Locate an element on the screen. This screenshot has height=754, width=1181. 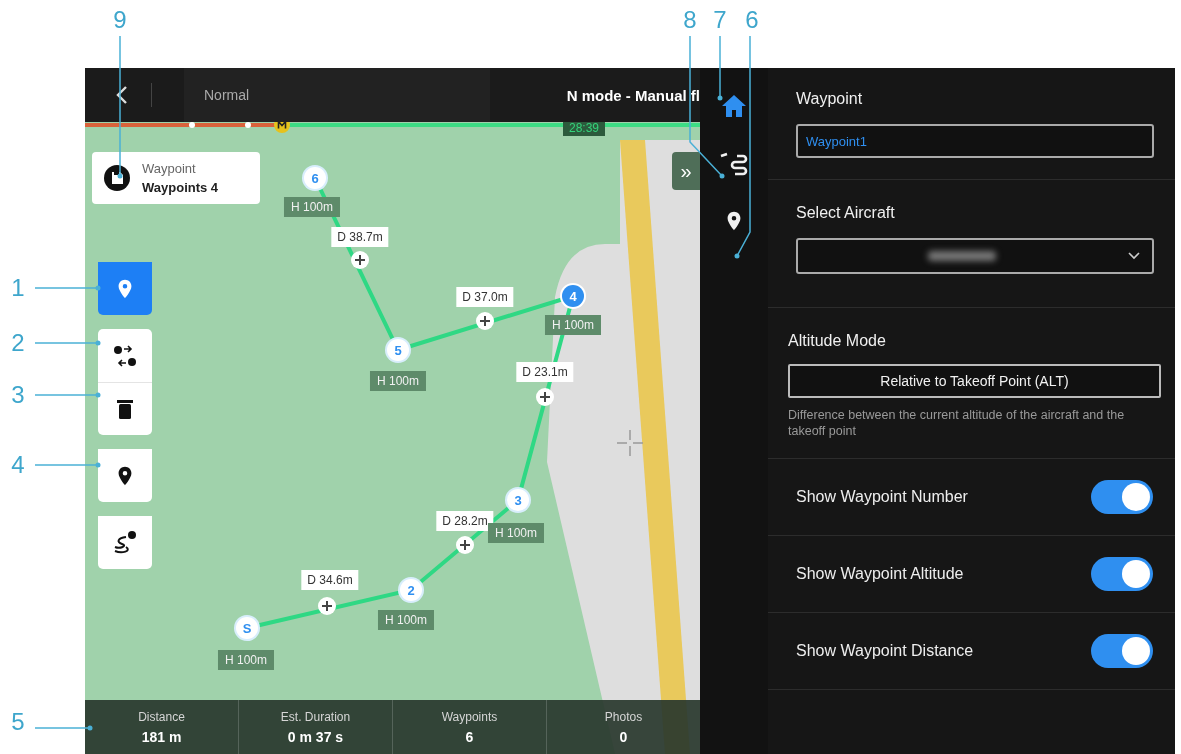
field-label: Altitude Mode is located at coordinates (837, 341).